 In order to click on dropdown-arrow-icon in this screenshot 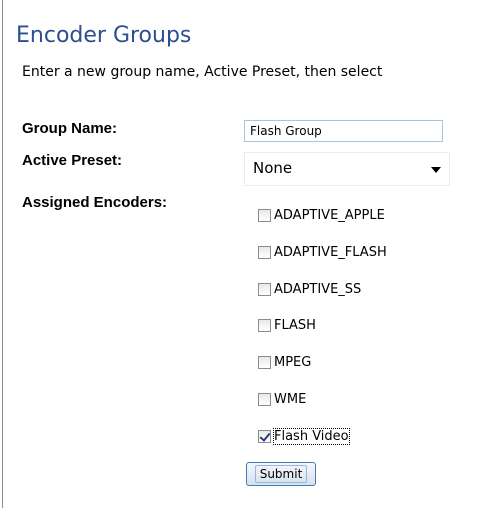, I will do `click(436, 170)`.